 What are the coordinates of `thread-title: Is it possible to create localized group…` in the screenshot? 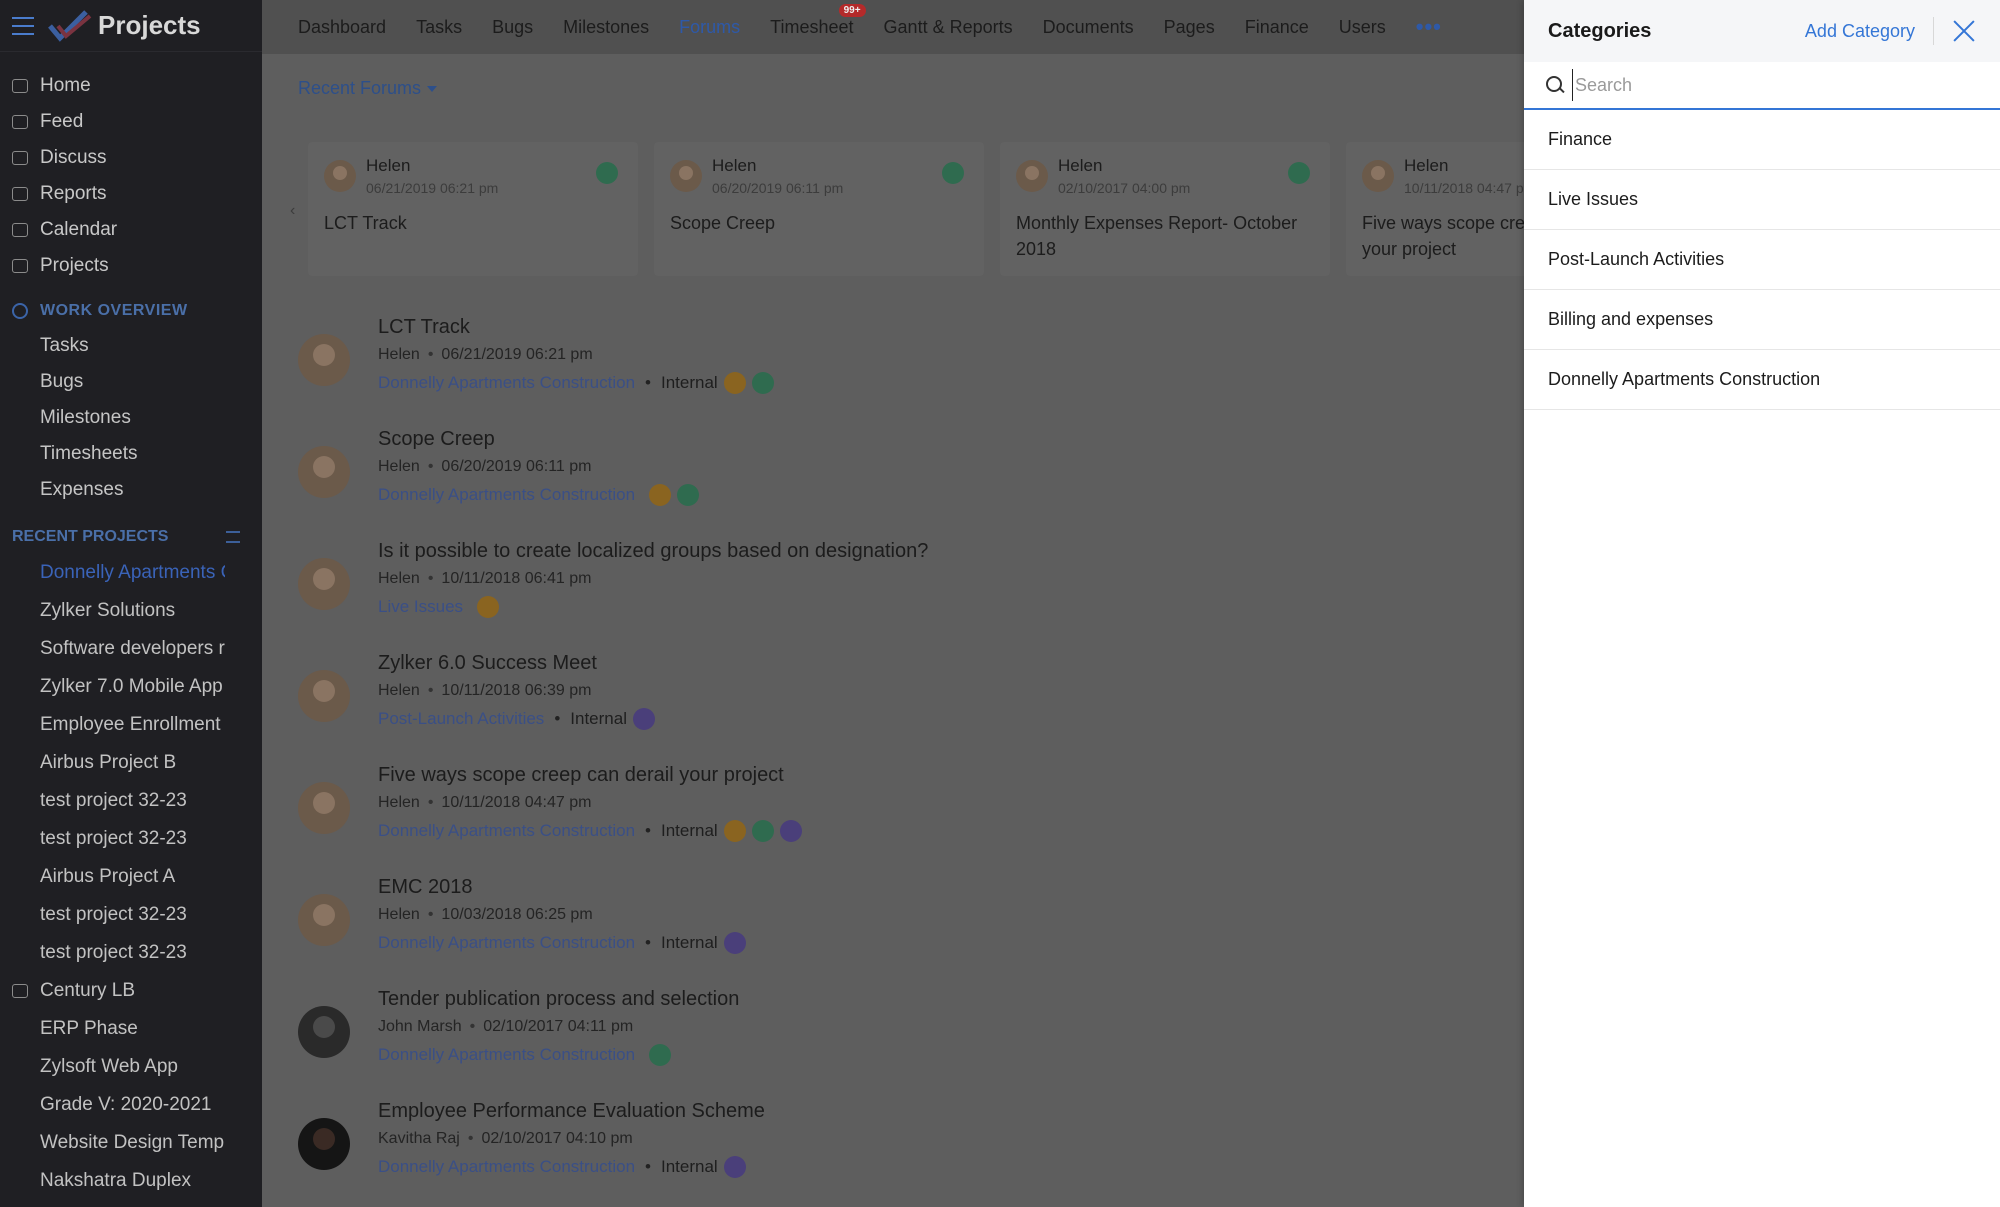 It's located at (653, 551).